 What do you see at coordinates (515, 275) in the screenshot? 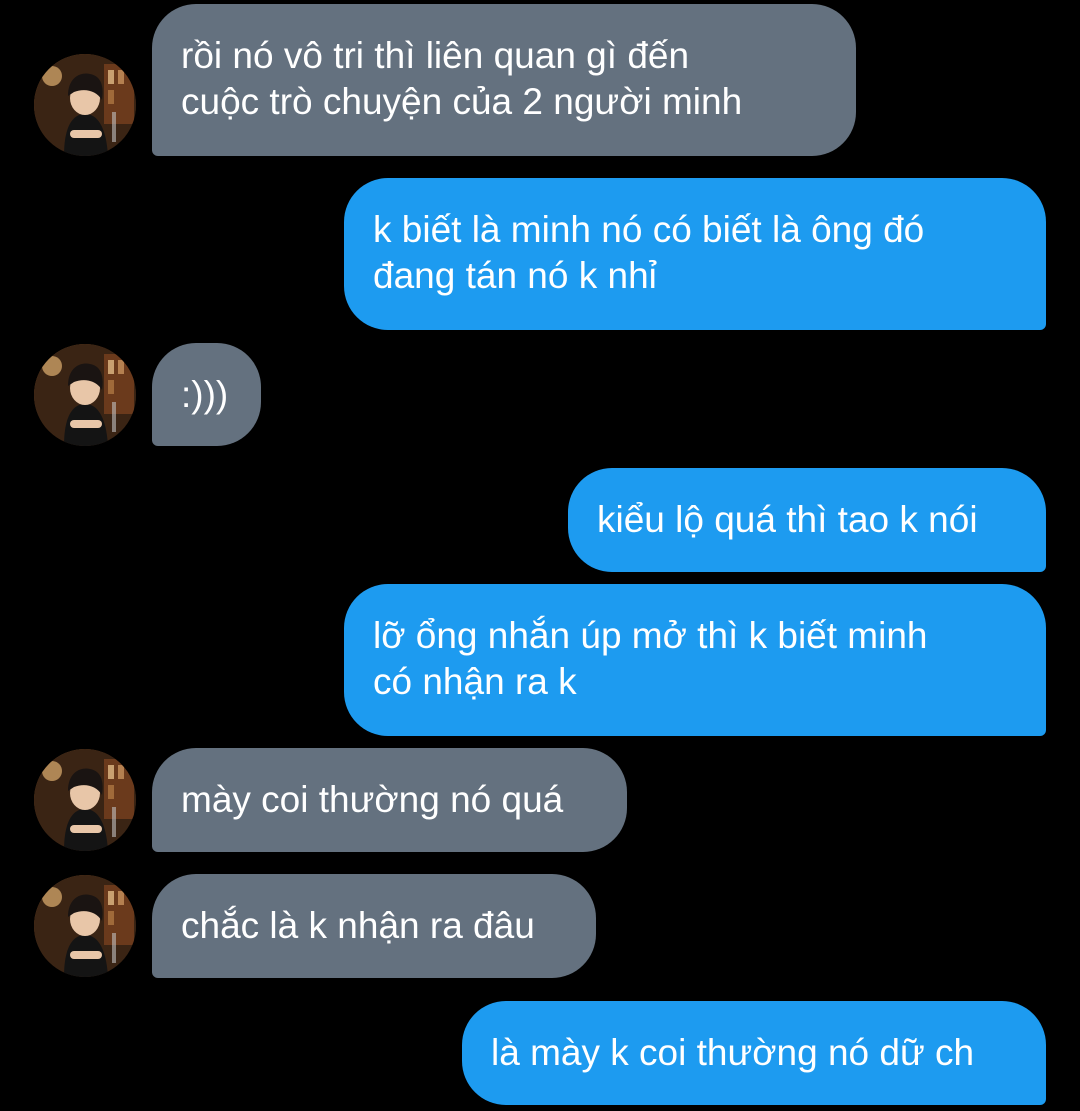
I see `message-text: đang tán nó k nhỉ` at bounding box center [515, 275].